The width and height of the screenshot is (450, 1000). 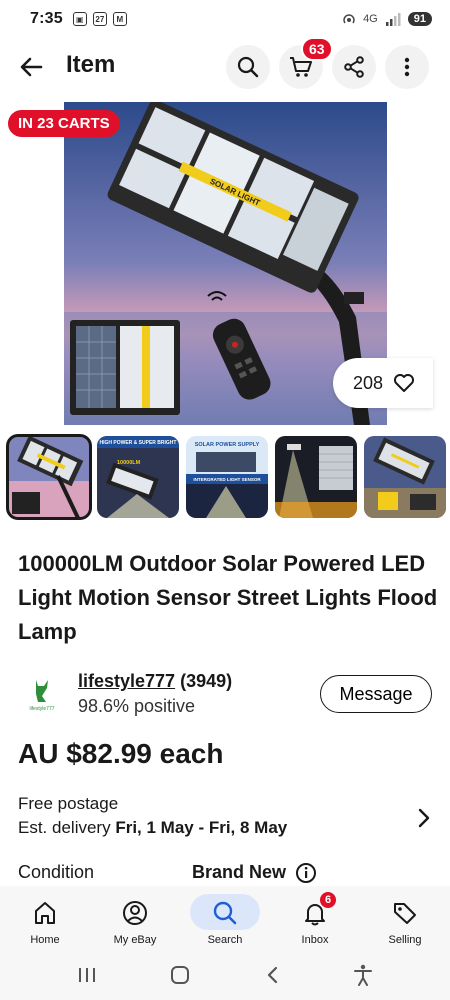 What do you see at coordinates (56, 872) in the screenshot?
I see `condition-label: Condition` at bounding box center [56, 872].